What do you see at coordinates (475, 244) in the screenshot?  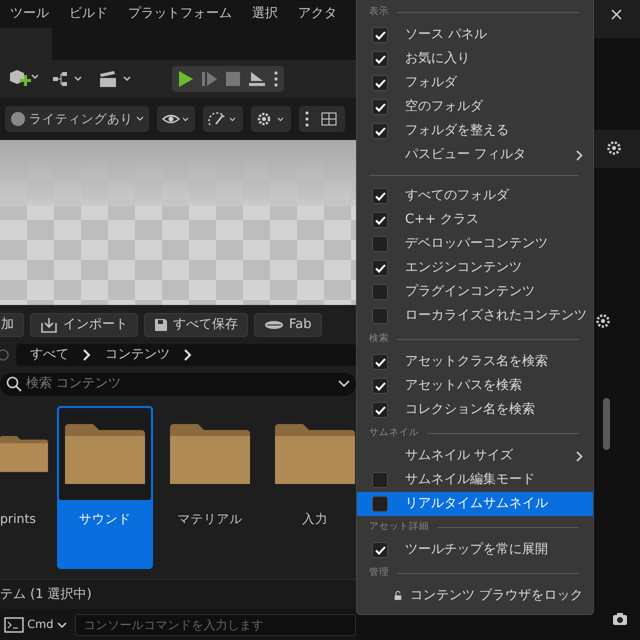 I see `menu-item: デベロッパーコンテンツ` at bounding box center [475, 244].